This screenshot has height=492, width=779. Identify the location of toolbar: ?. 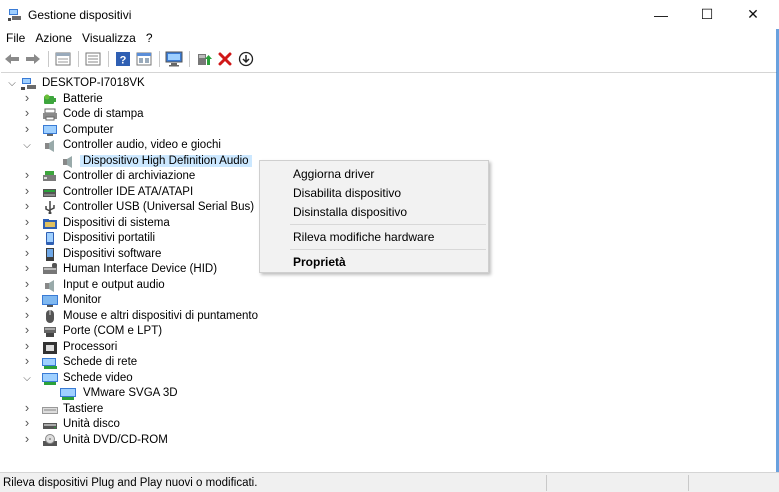
(389, 59).